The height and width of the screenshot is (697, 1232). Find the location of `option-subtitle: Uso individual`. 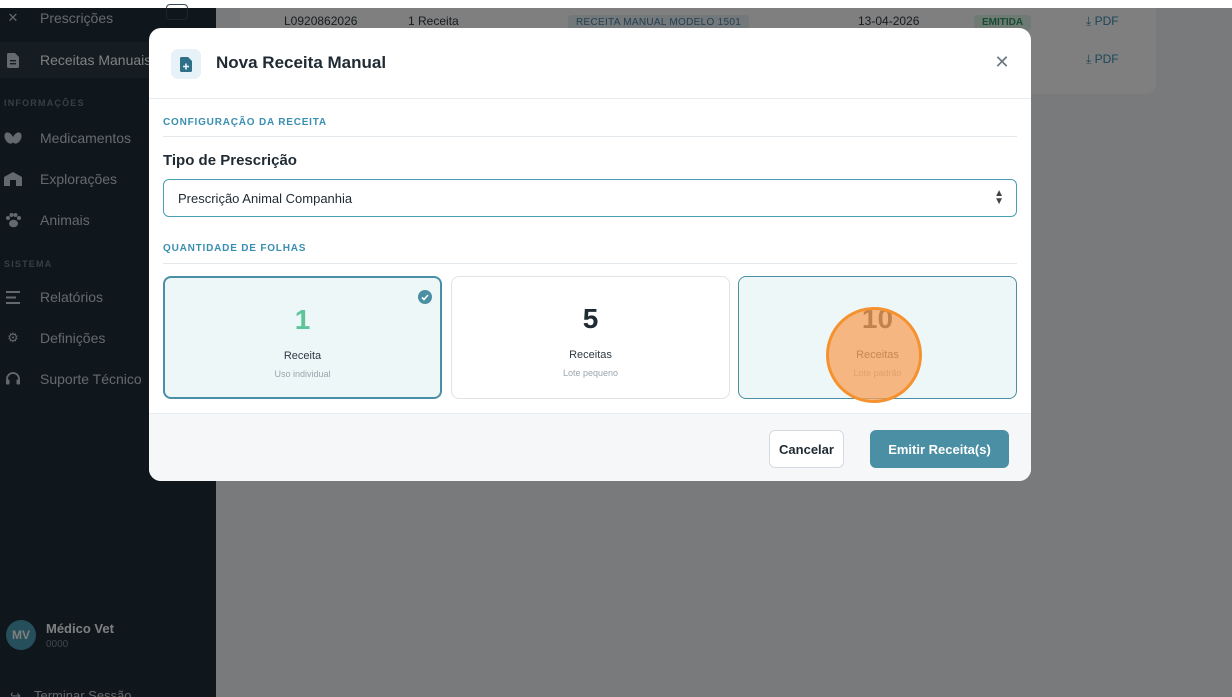

option-subtitle: Uso individual is located at coordinates (302, 374).